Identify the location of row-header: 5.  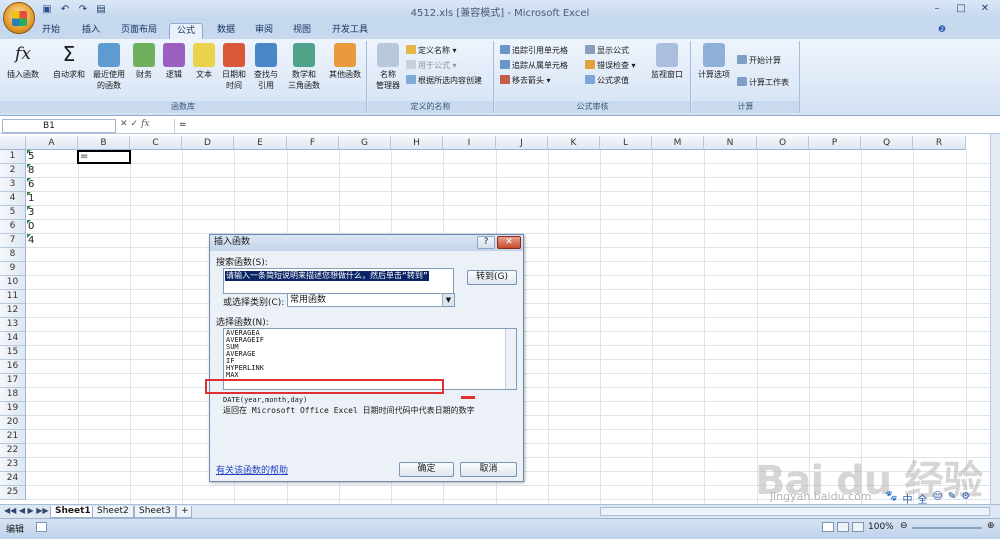
(13, 213).